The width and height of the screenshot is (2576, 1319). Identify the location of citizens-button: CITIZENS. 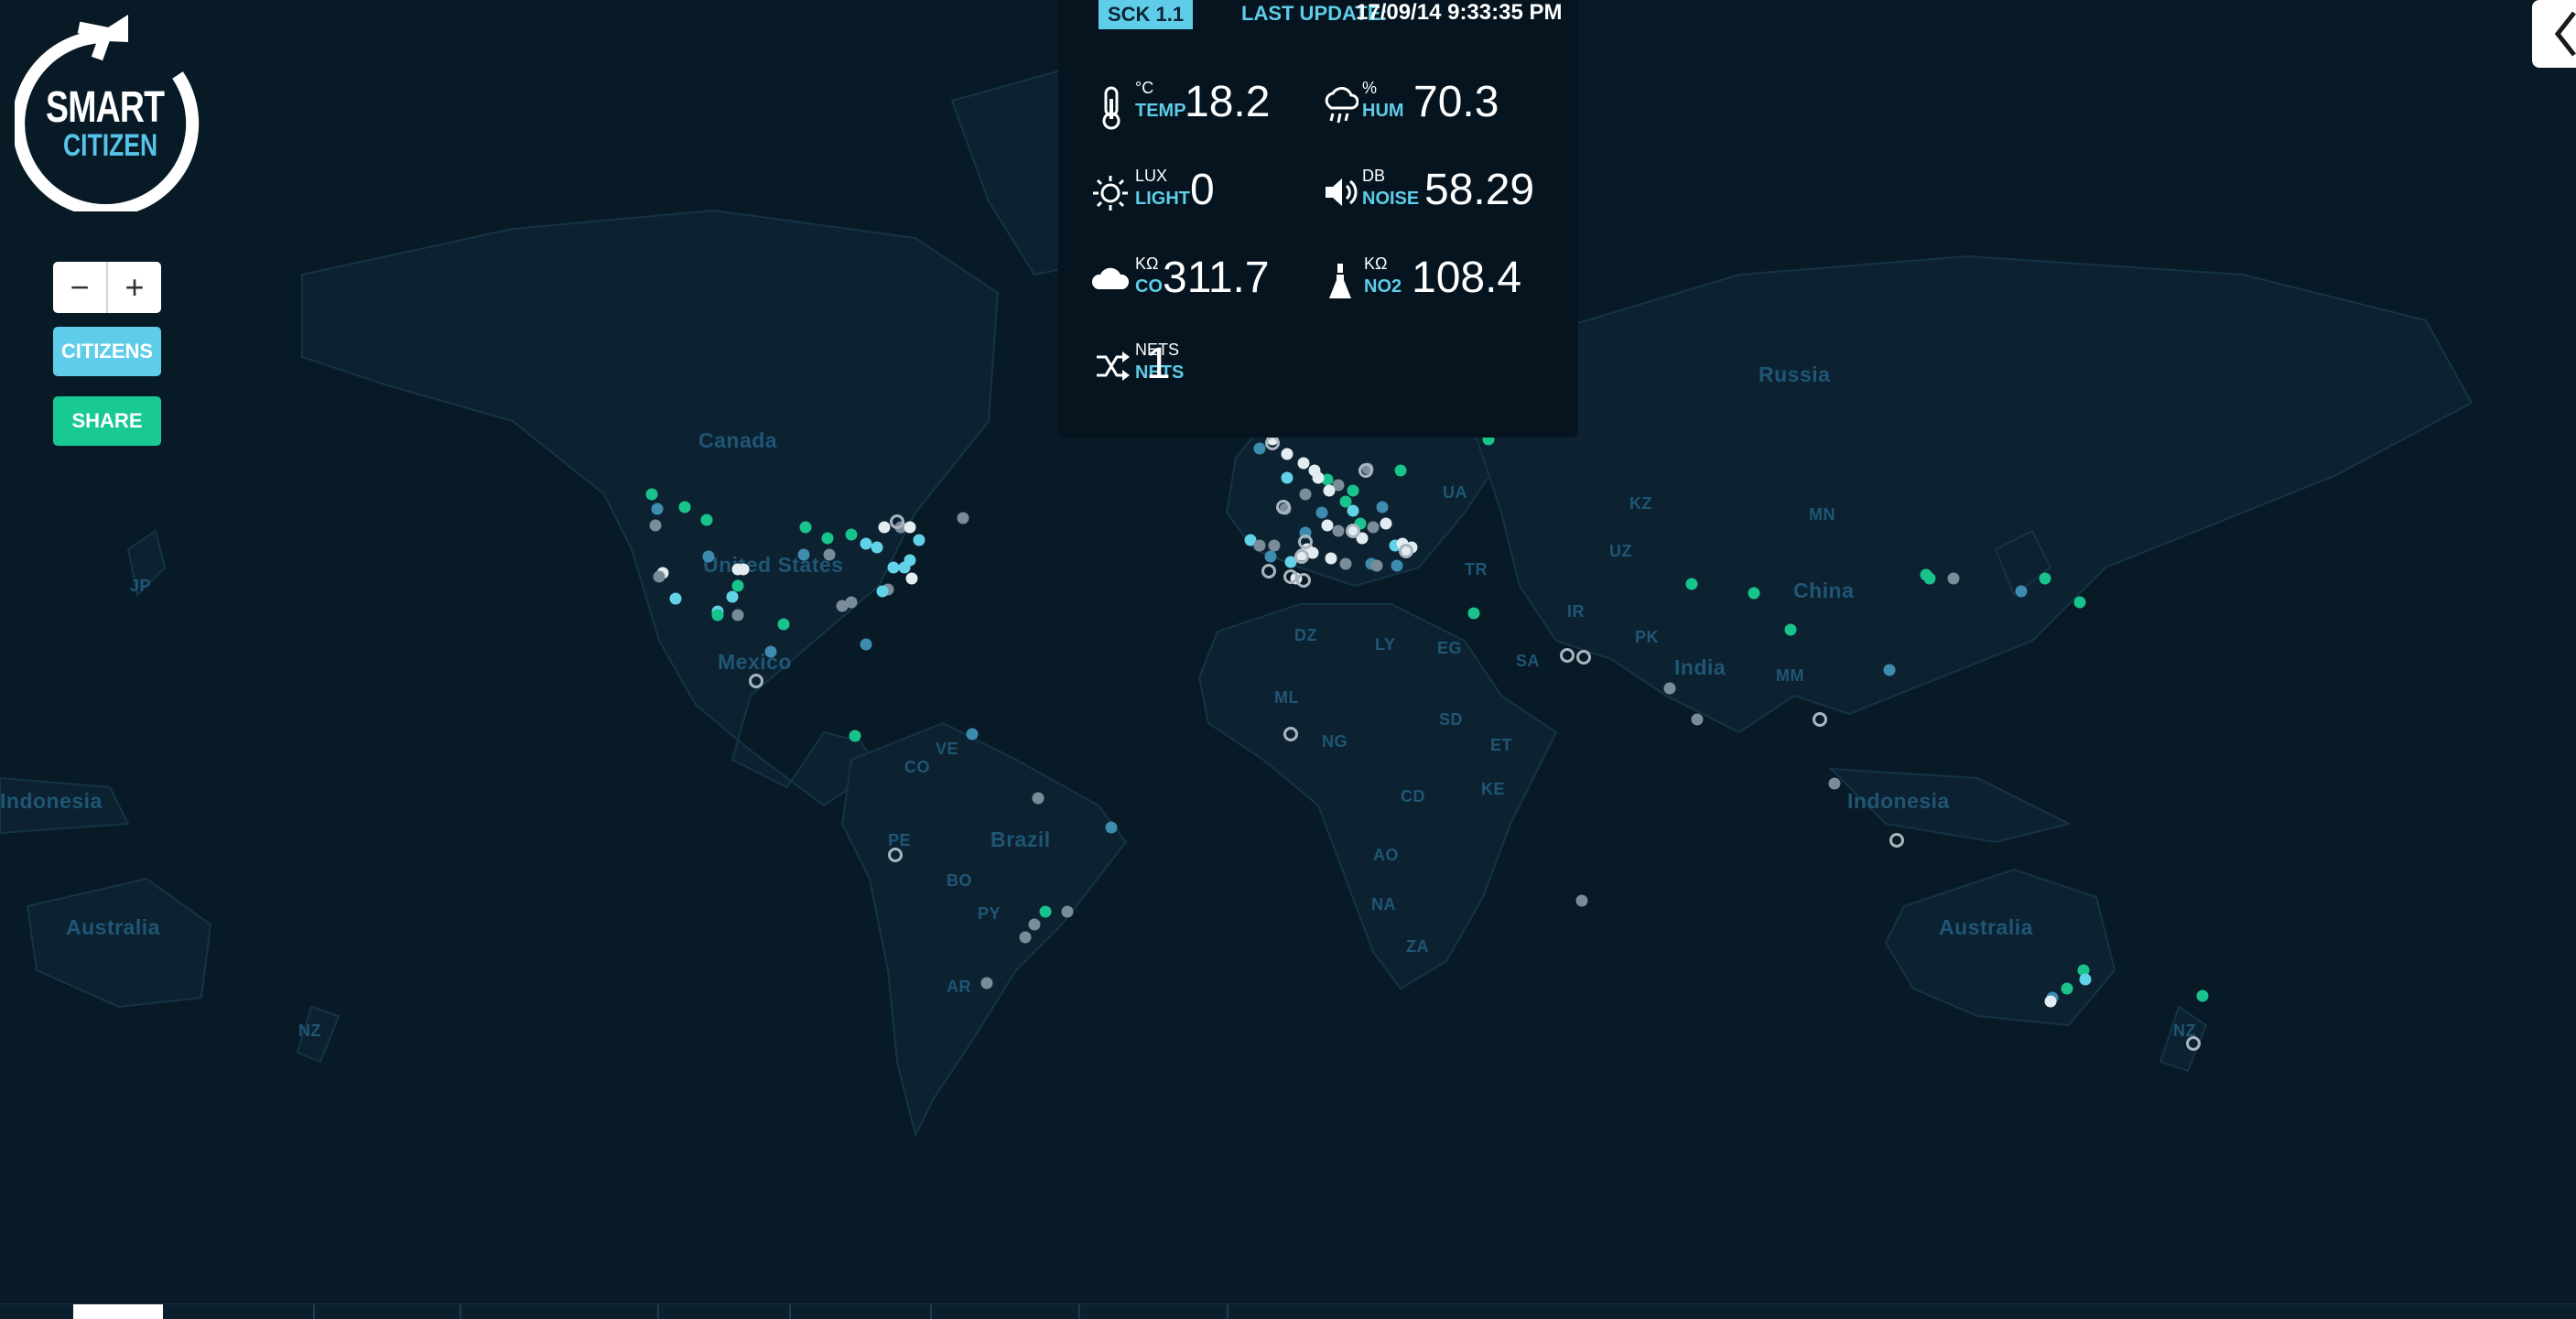
(107, 351).